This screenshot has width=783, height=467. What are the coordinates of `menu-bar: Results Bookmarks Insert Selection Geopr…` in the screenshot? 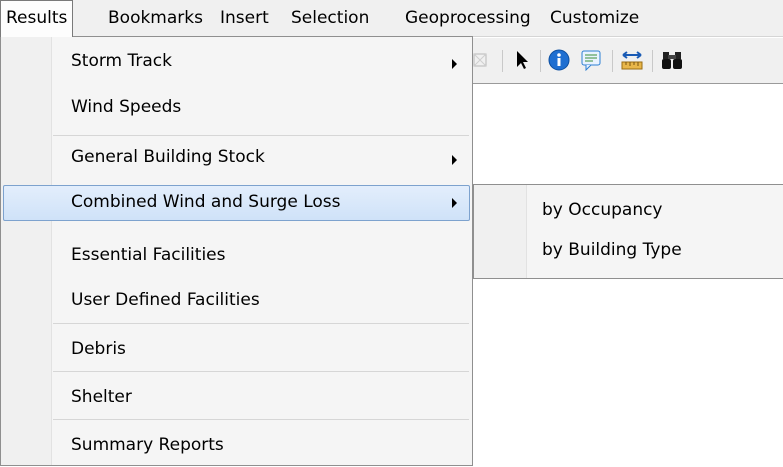 It's located at (391, 18).